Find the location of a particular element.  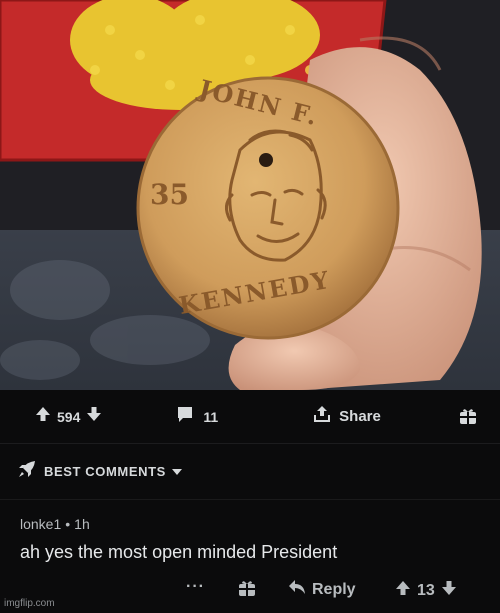

reply-button: Reply is located at coordinates (322, 589).